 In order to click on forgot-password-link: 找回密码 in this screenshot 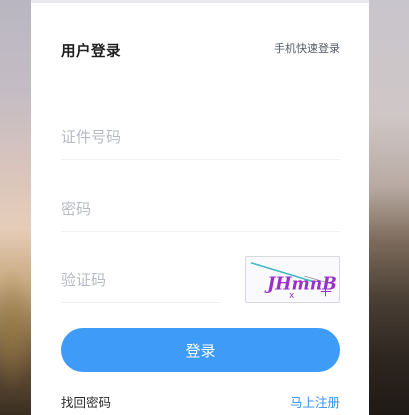, I will do `click(86, 401)`.